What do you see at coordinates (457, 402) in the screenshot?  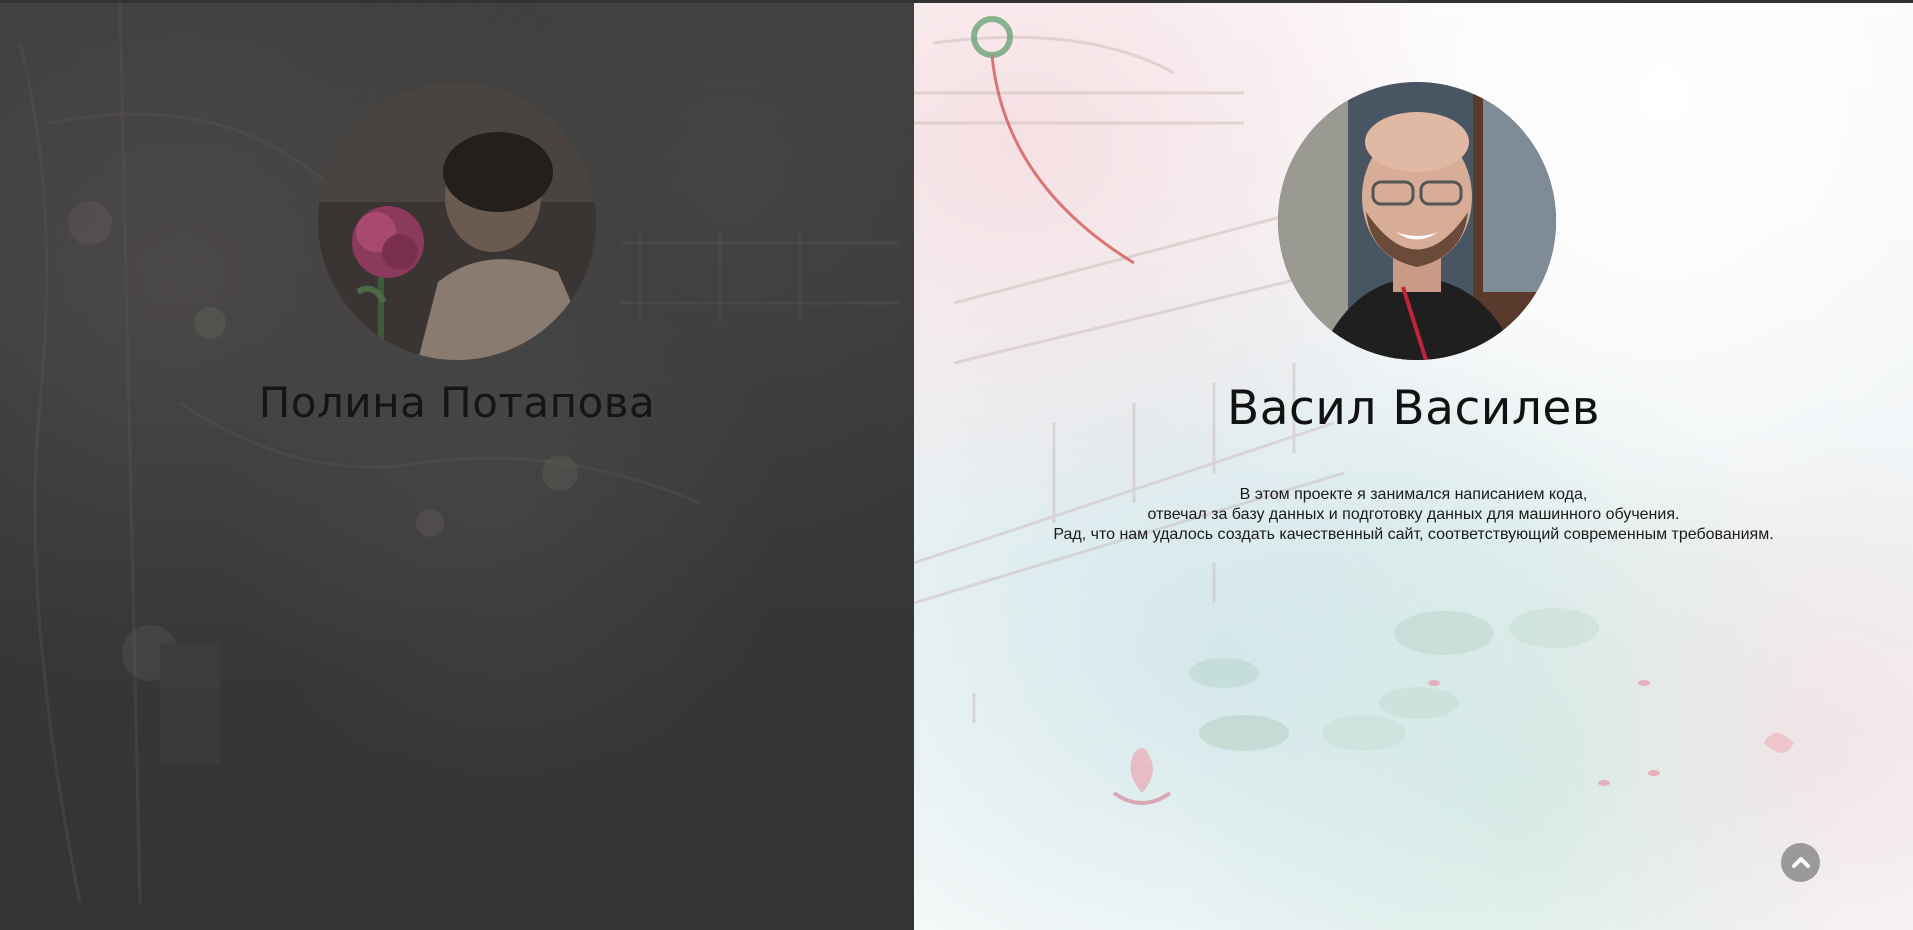 I see `member-name: Полина Потапова` at bounding box center [457, 402].